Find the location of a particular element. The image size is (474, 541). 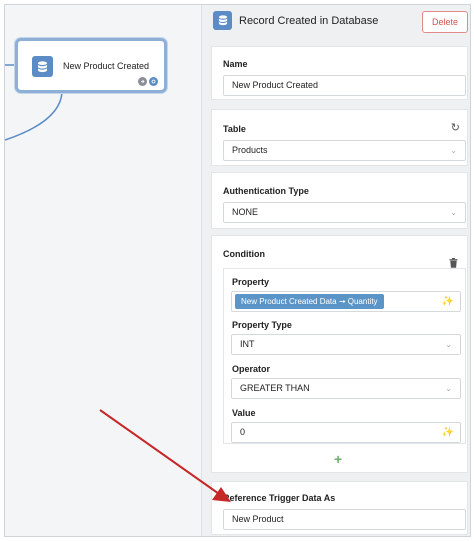

value-label: Value is located at coordinates (244, 413).